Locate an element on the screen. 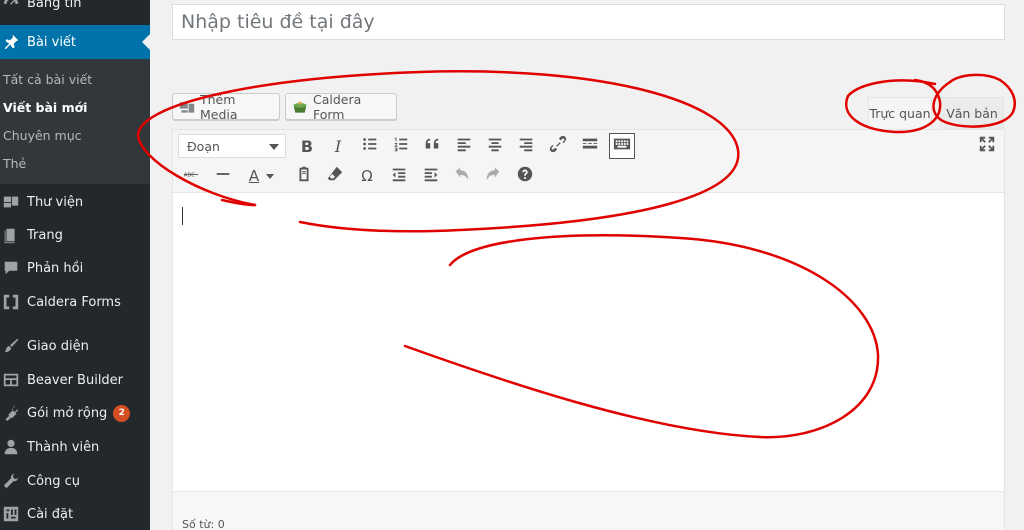 The width and height of the screenshot is (1024, 530). submenu-categories: Chuyên mục is located at coordinates (42, 135).